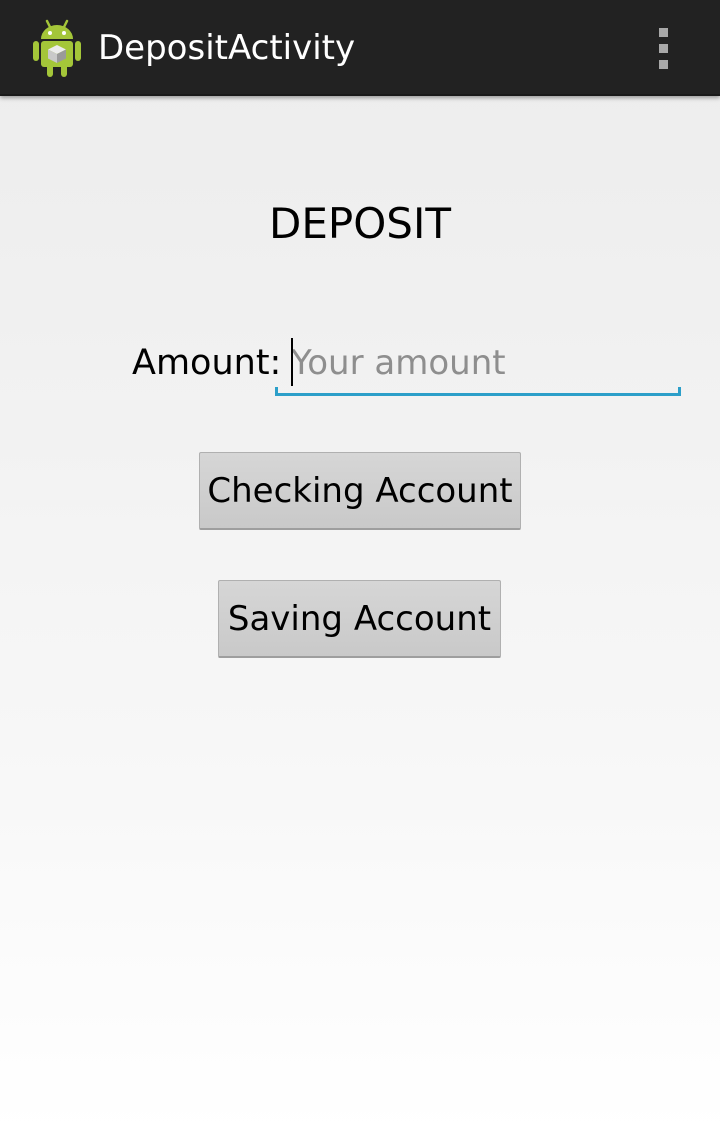 Image resolution: width=720 pixels, height=1134 pixels. What do you see at coordinates (481, 363) in the screenshot?
I see `amount-input` at bounding box center [481, 363].